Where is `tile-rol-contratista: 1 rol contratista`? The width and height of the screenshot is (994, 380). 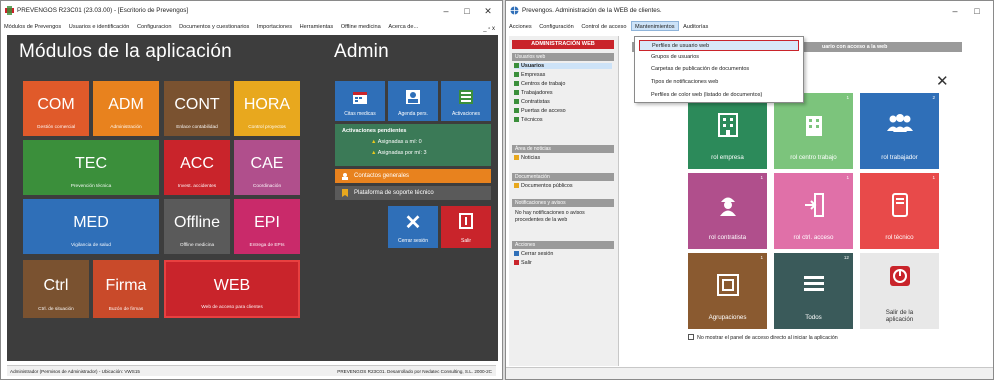
tile-rol-contratista: 1 rol contratista is located at coordinates (727, 211).